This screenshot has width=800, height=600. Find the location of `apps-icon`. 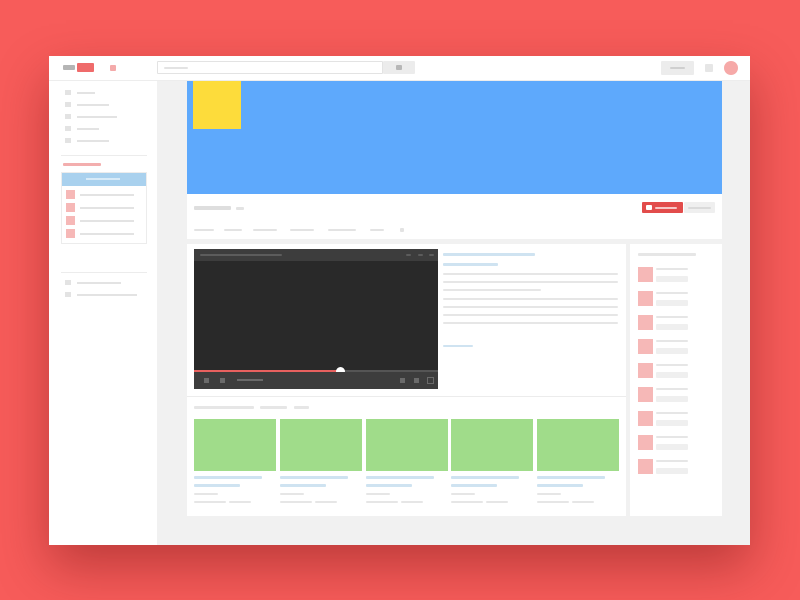

apps-icon is located at coordinates (709, 68).